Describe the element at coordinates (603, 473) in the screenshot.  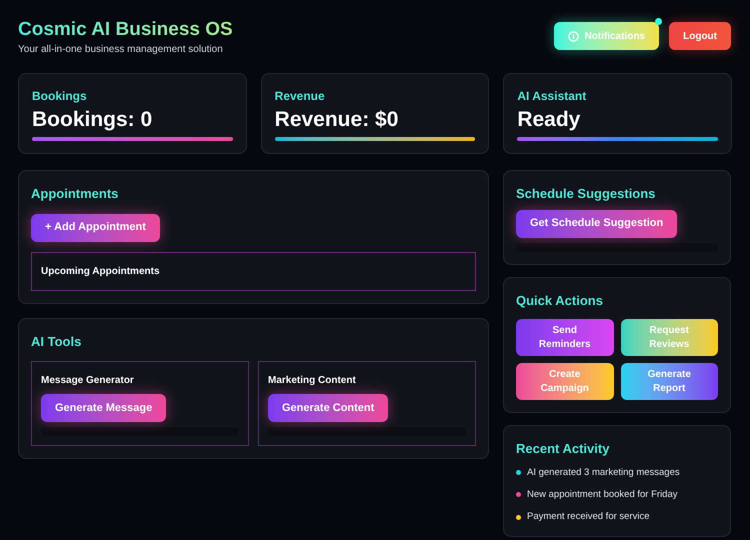
I see `activity-text: AI generated 3 marketing messages` at that location.